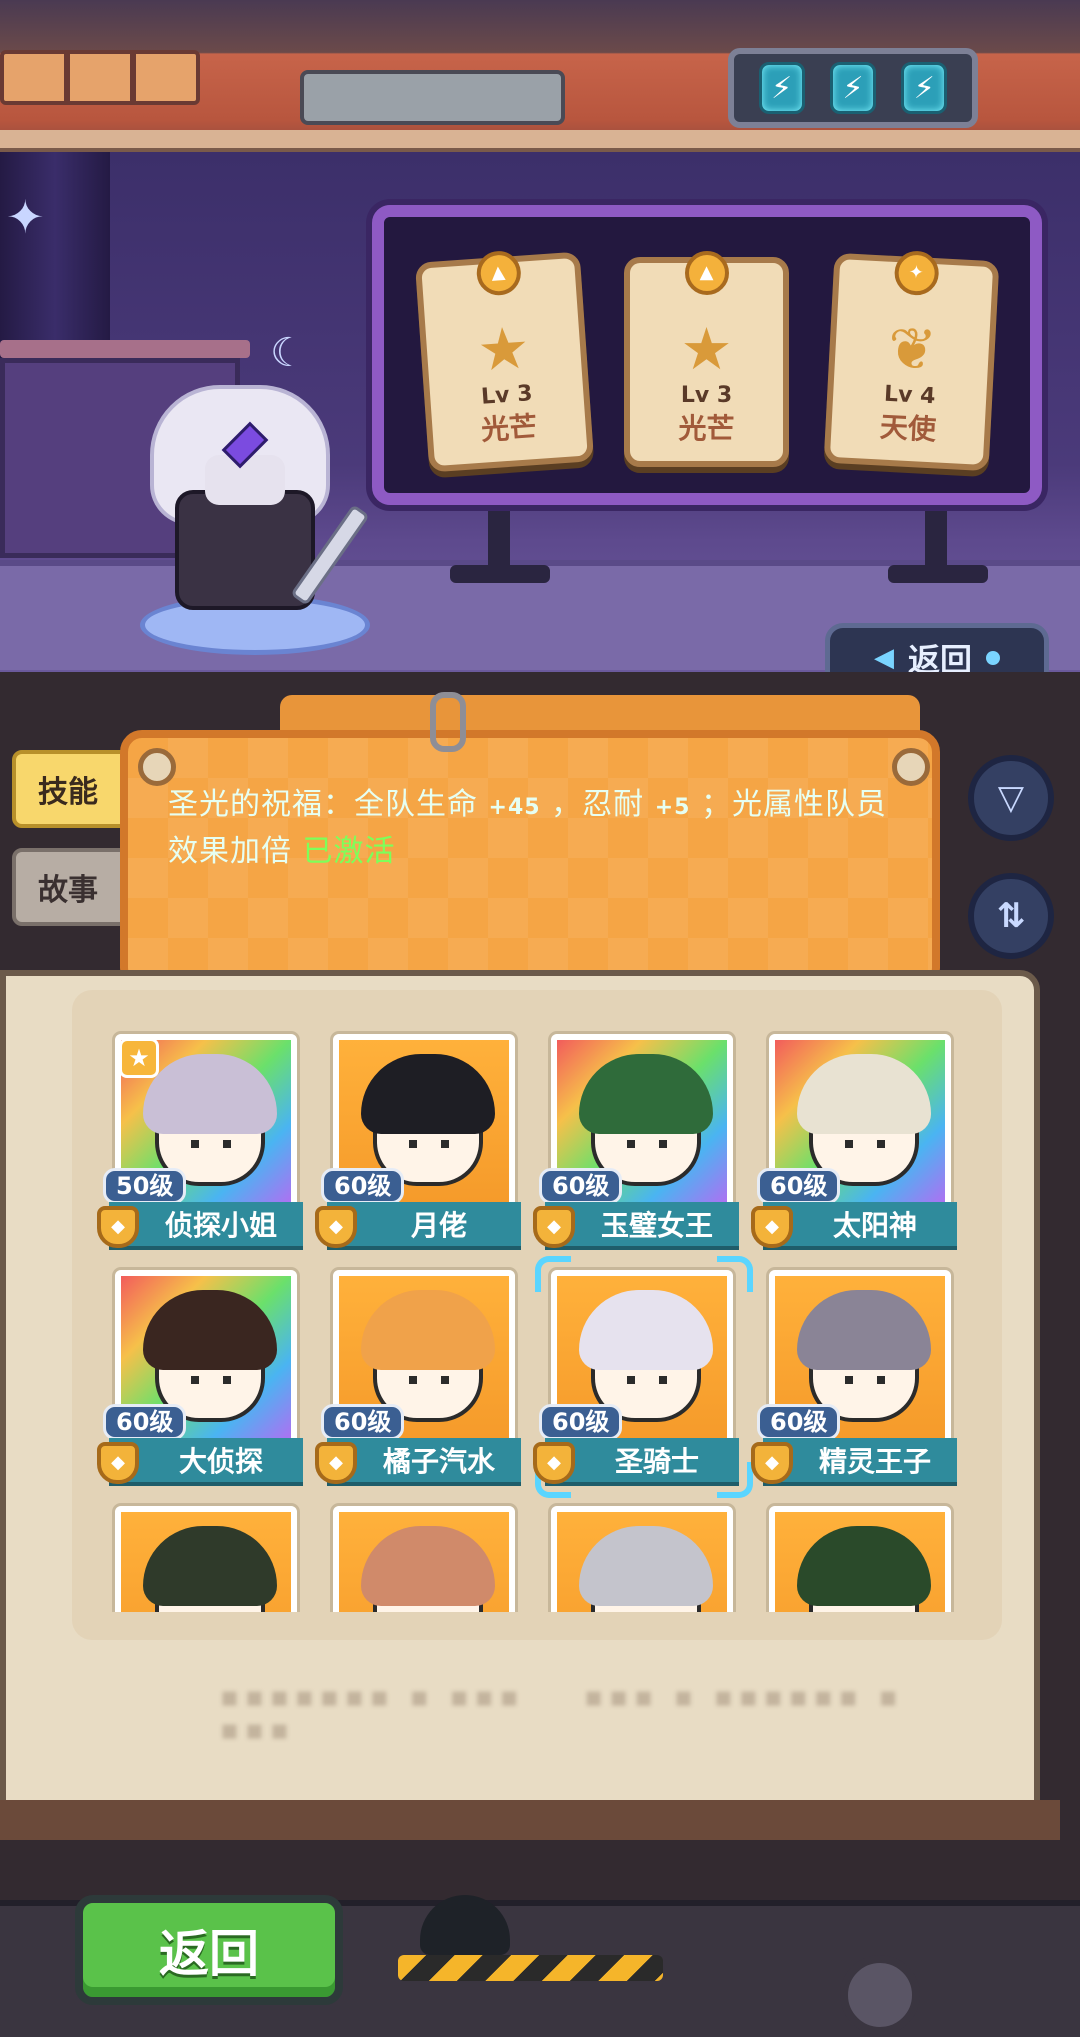 The width and height of the screenshot is (1080, 2037). What do you see at coordinates (125, 349) in the screenshot?
I see `wall-shelf` at bounding box center [125, 349].